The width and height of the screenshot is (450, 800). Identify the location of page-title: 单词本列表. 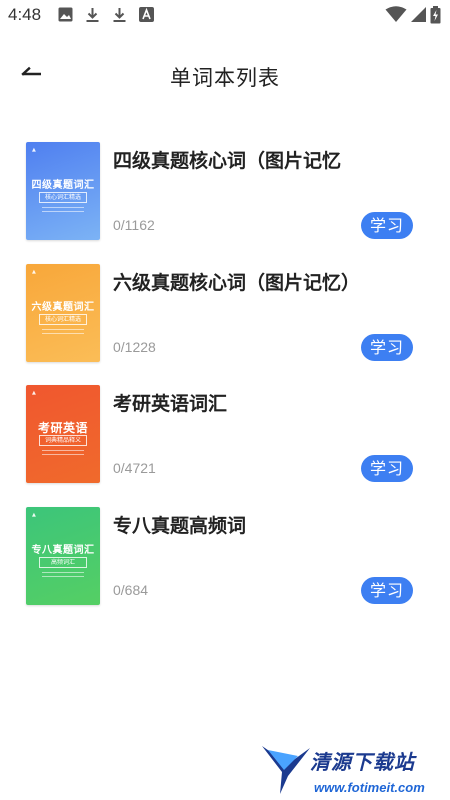
(225, 78).